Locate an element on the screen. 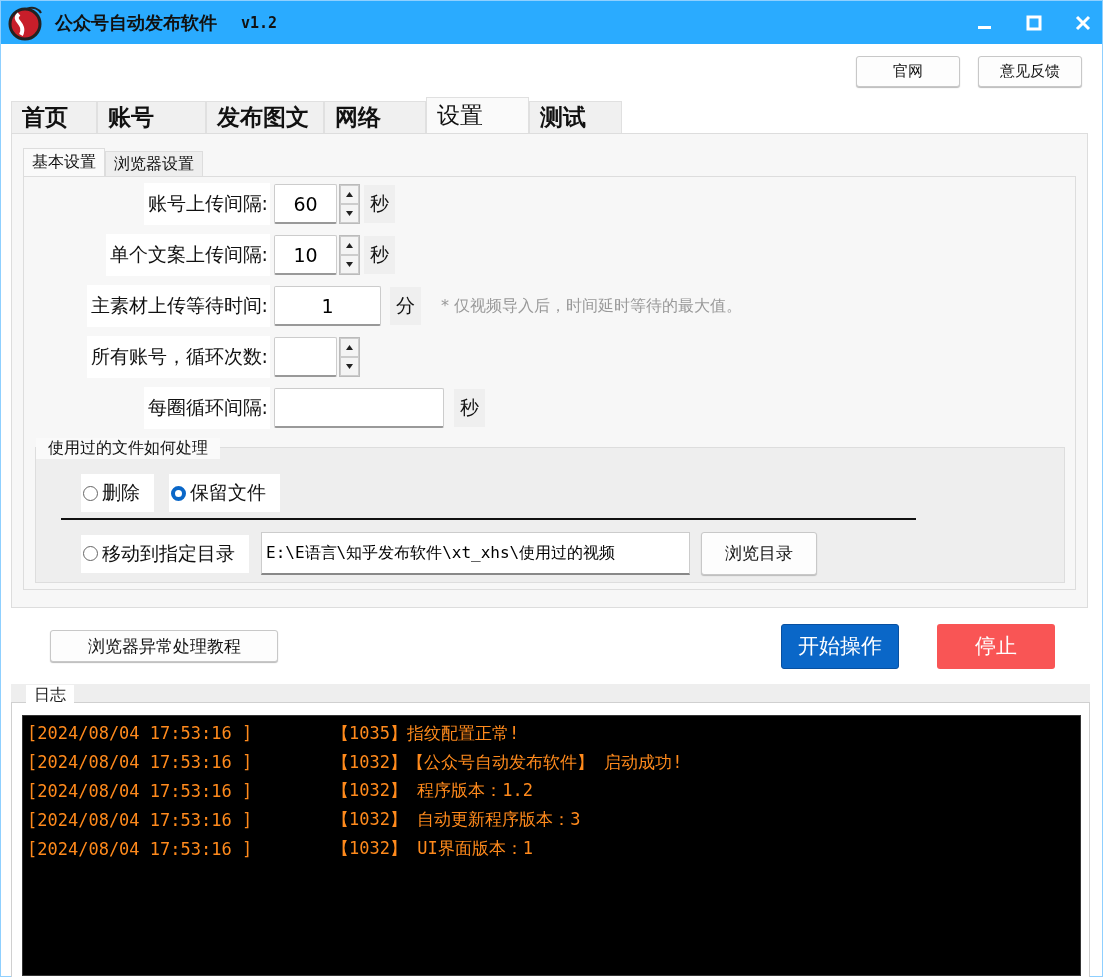  tab: 设置 is located at coordinates (477, 115).